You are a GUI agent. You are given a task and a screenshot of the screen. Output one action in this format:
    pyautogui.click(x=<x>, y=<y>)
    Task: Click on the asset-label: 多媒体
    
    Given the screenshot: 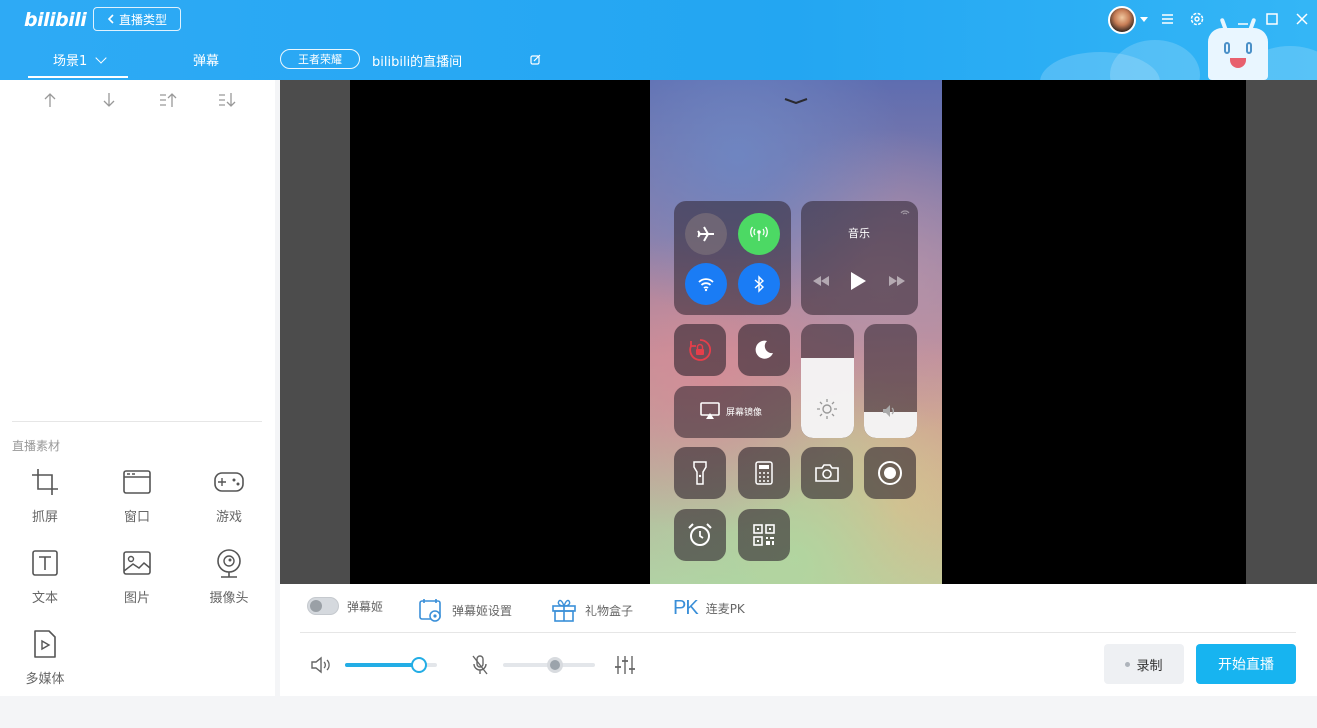 What is the action you would take?
    pyautogui.click(x=45, y=679)
    